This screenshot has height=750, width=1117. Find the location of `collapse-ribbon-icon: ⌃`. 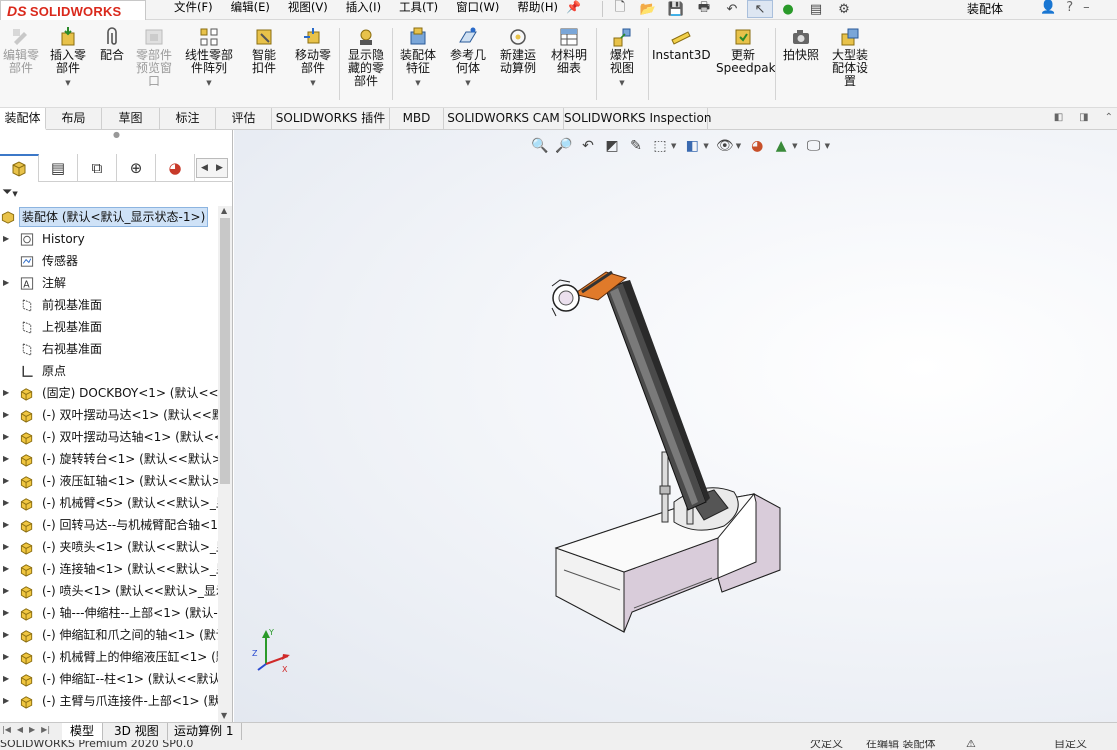

collapse-ribbon-icon: ⌃ is located at coordinates (1109, 117).